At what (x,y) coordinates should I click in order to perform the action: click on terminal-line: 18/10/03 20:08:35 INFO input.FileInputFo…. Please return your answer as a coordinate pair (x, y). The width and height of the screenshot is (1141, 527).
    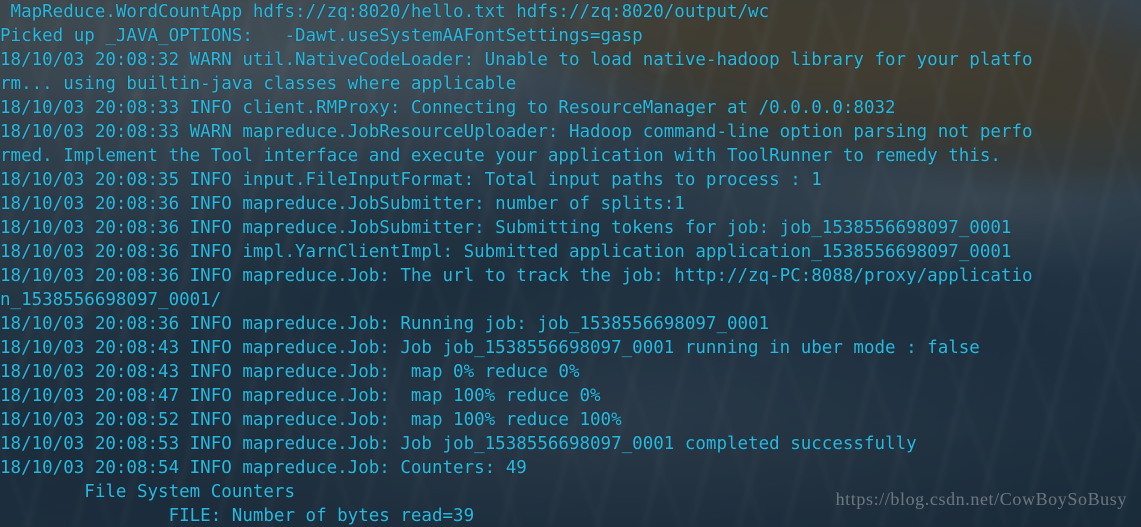
    Looking at the image, I should click on (411, 180).